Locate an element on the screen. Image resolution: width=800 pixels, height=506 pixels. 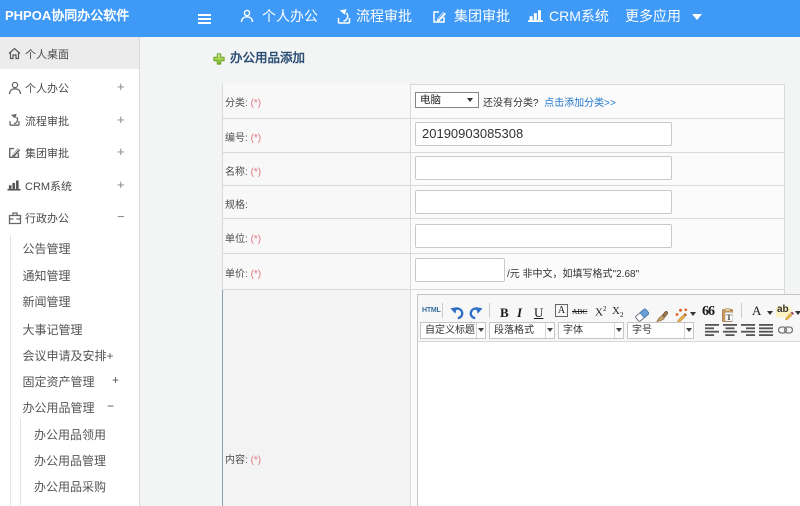
svg-text: T is located at coordinates (729, 317).